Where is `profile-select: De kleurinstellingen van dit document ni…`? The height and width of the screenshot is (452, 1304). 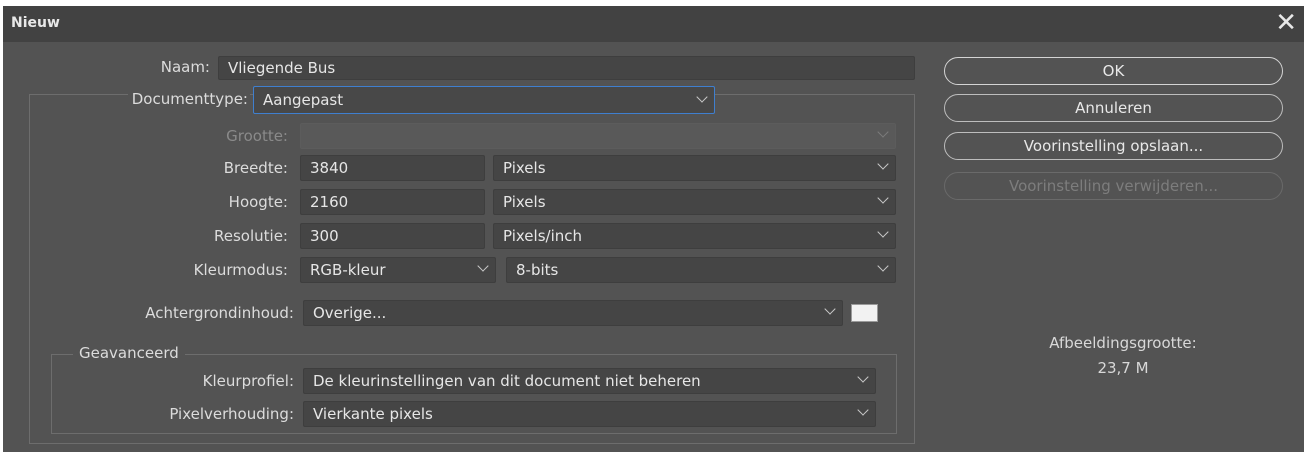 profile-select: De kleurinstellingen van dit document ni… is located at coordinates (589, 381).